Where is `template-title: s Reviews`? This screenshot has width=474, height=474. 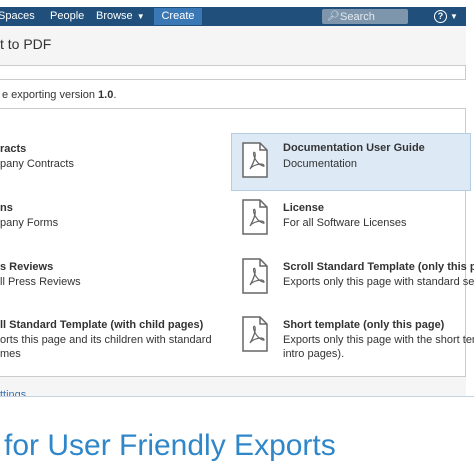 template-title: s Reviews is located at coordinates (27, 267).